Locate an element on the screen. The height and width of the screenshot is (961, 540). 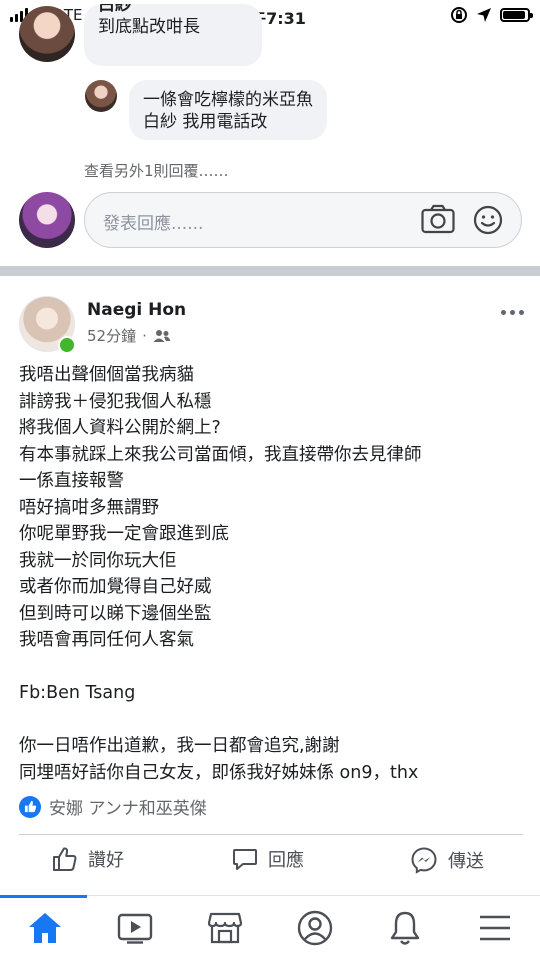
notifications-icon is located at coordinates (405, 928).